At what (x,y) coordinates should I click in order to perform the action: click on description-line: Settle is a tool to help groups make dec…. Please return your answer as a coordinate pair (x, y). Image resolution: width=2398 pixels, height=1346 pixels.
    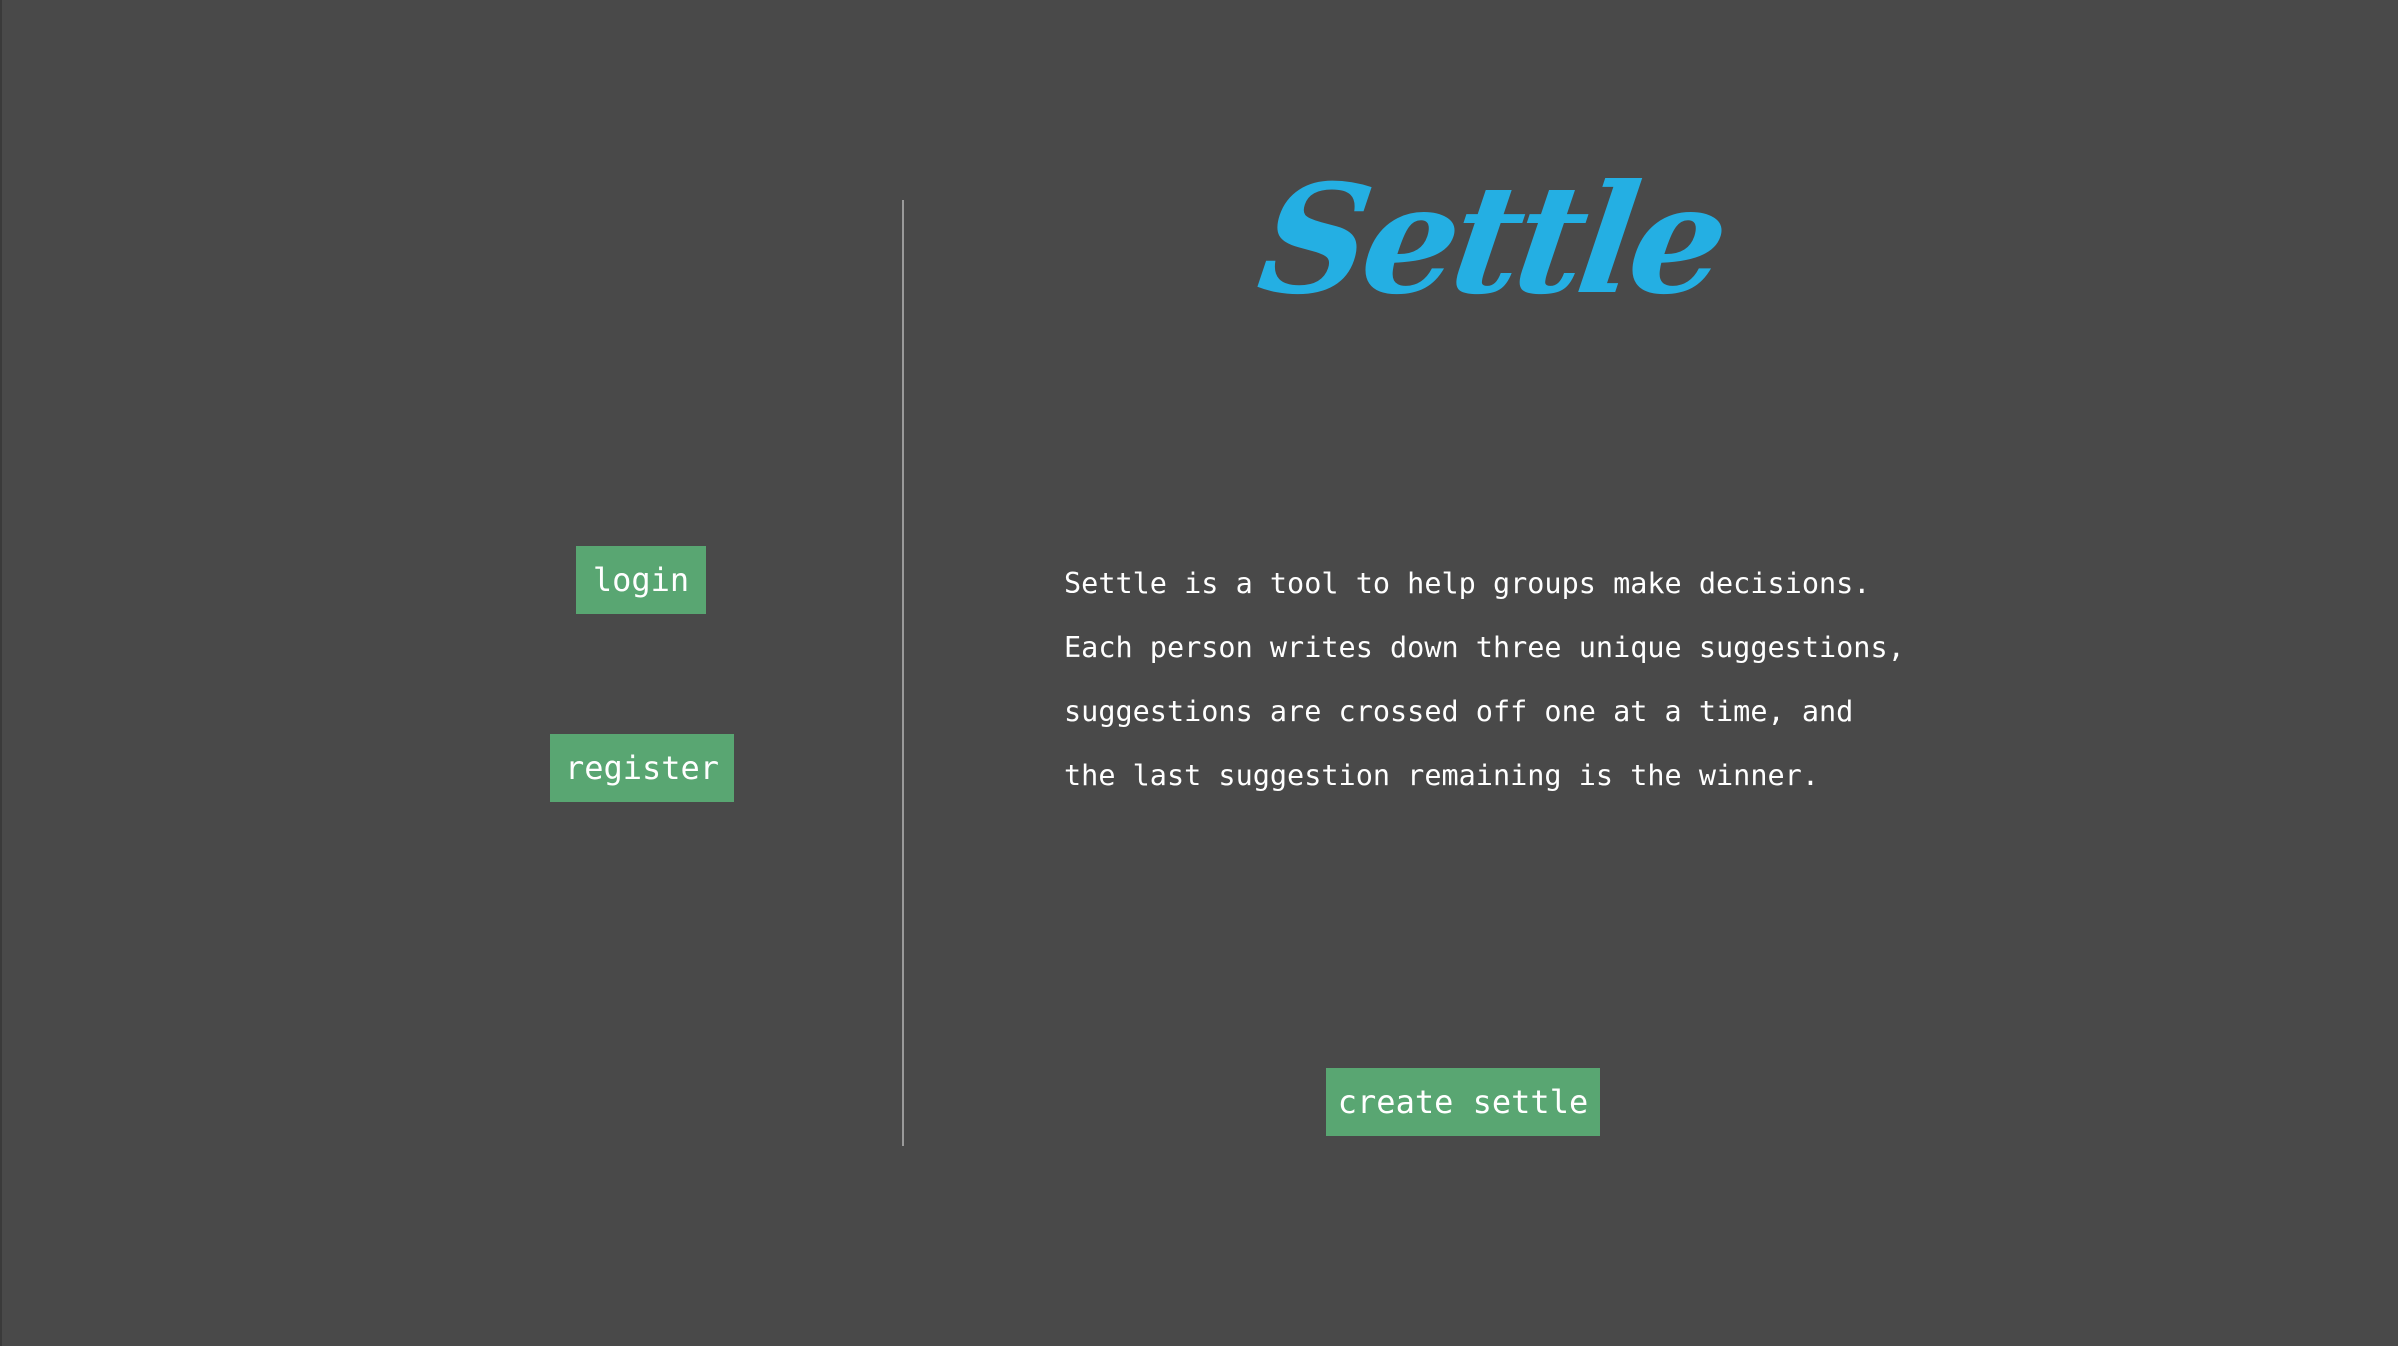
    Looking at the image, I should click on (1467, 583).